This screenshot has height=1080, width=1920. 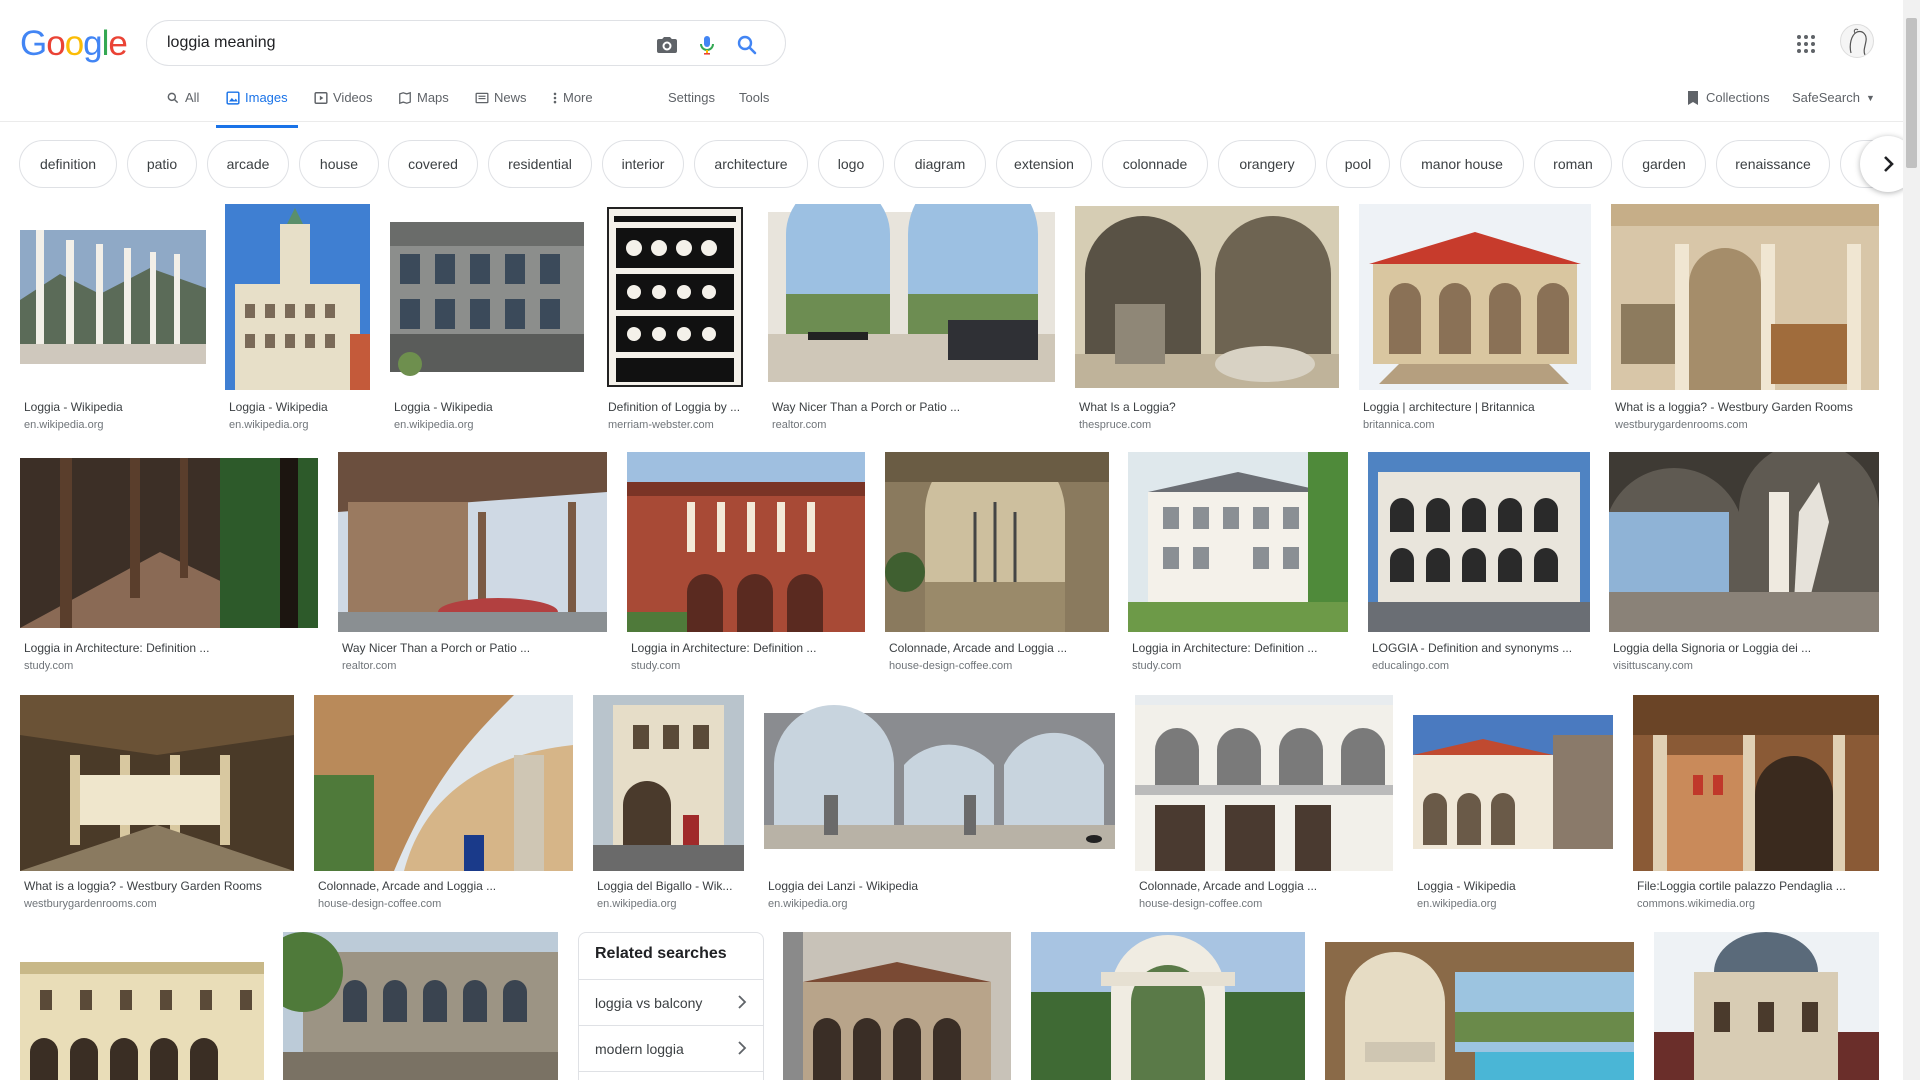 I want to click on apps-grid-icon, so click(x=1806, y=44).